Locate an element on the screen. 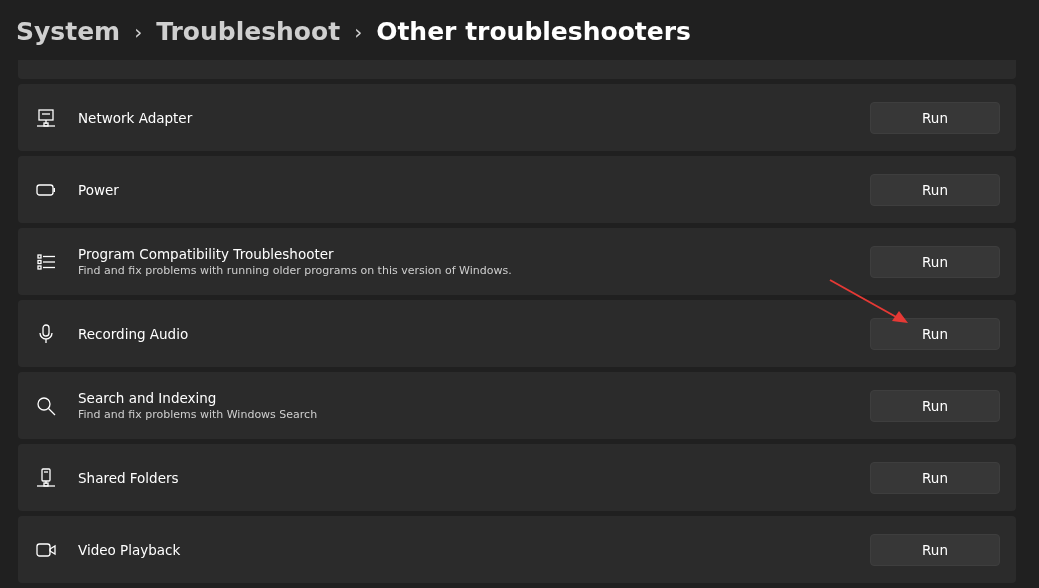 This screenshot has width=1039, height=588. list-icon is located at coordinates (46, 261).